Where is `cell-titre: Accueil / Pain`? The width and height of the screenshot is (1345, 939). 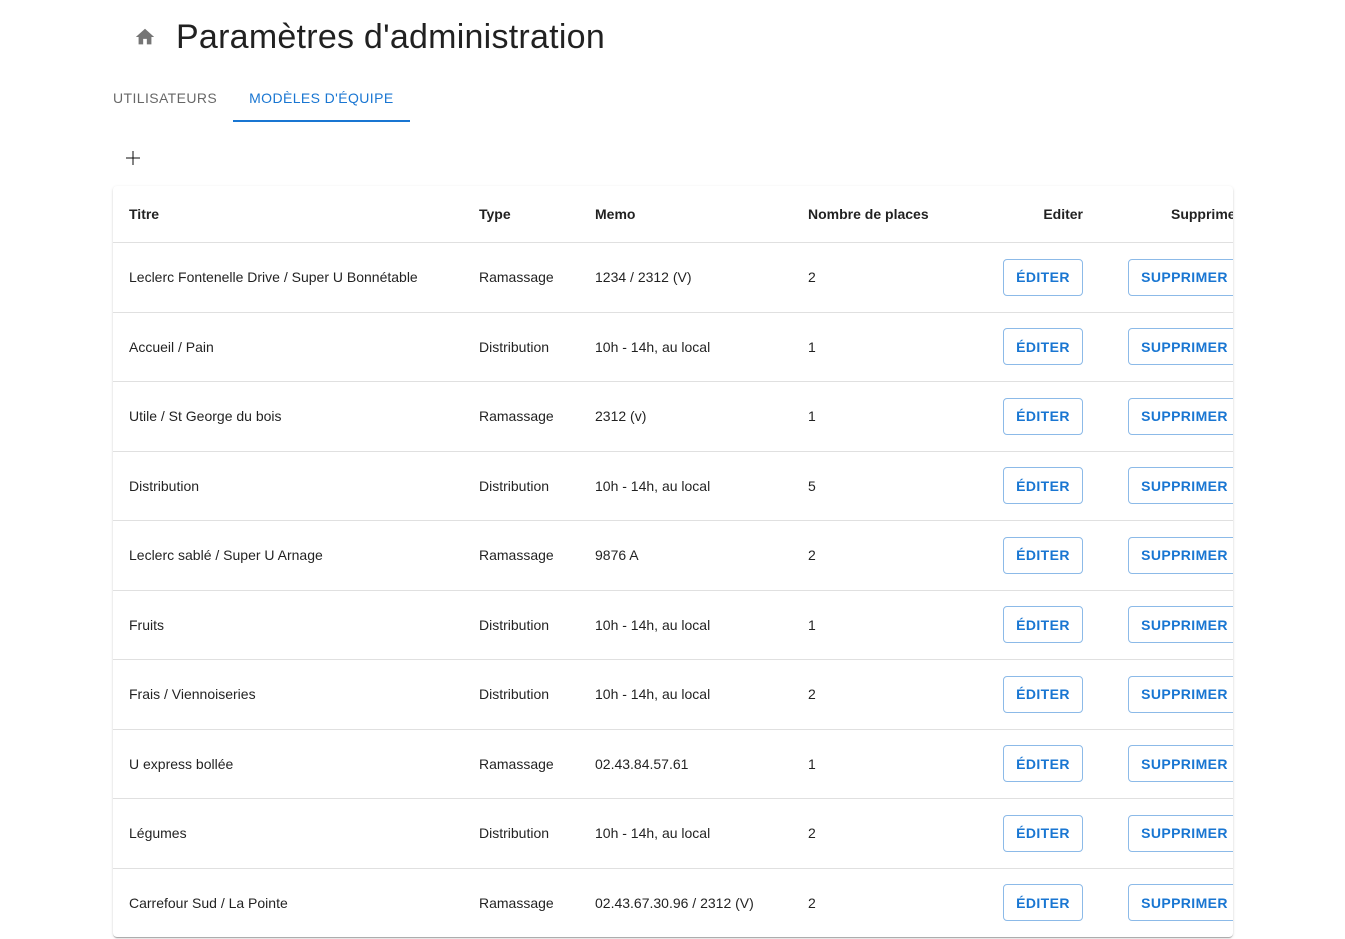
cell-titre: Accueil / Pain is located at coordinates (288, 347).